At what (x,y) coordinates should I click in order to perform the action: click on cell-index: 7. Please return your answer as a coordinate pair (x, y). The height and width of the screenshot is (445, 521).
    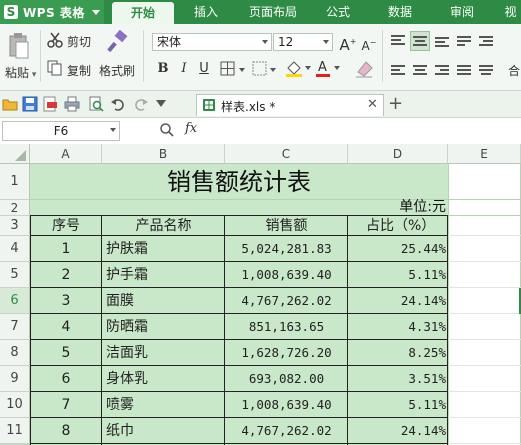
    Looking at the image, I should click on (66, 405).